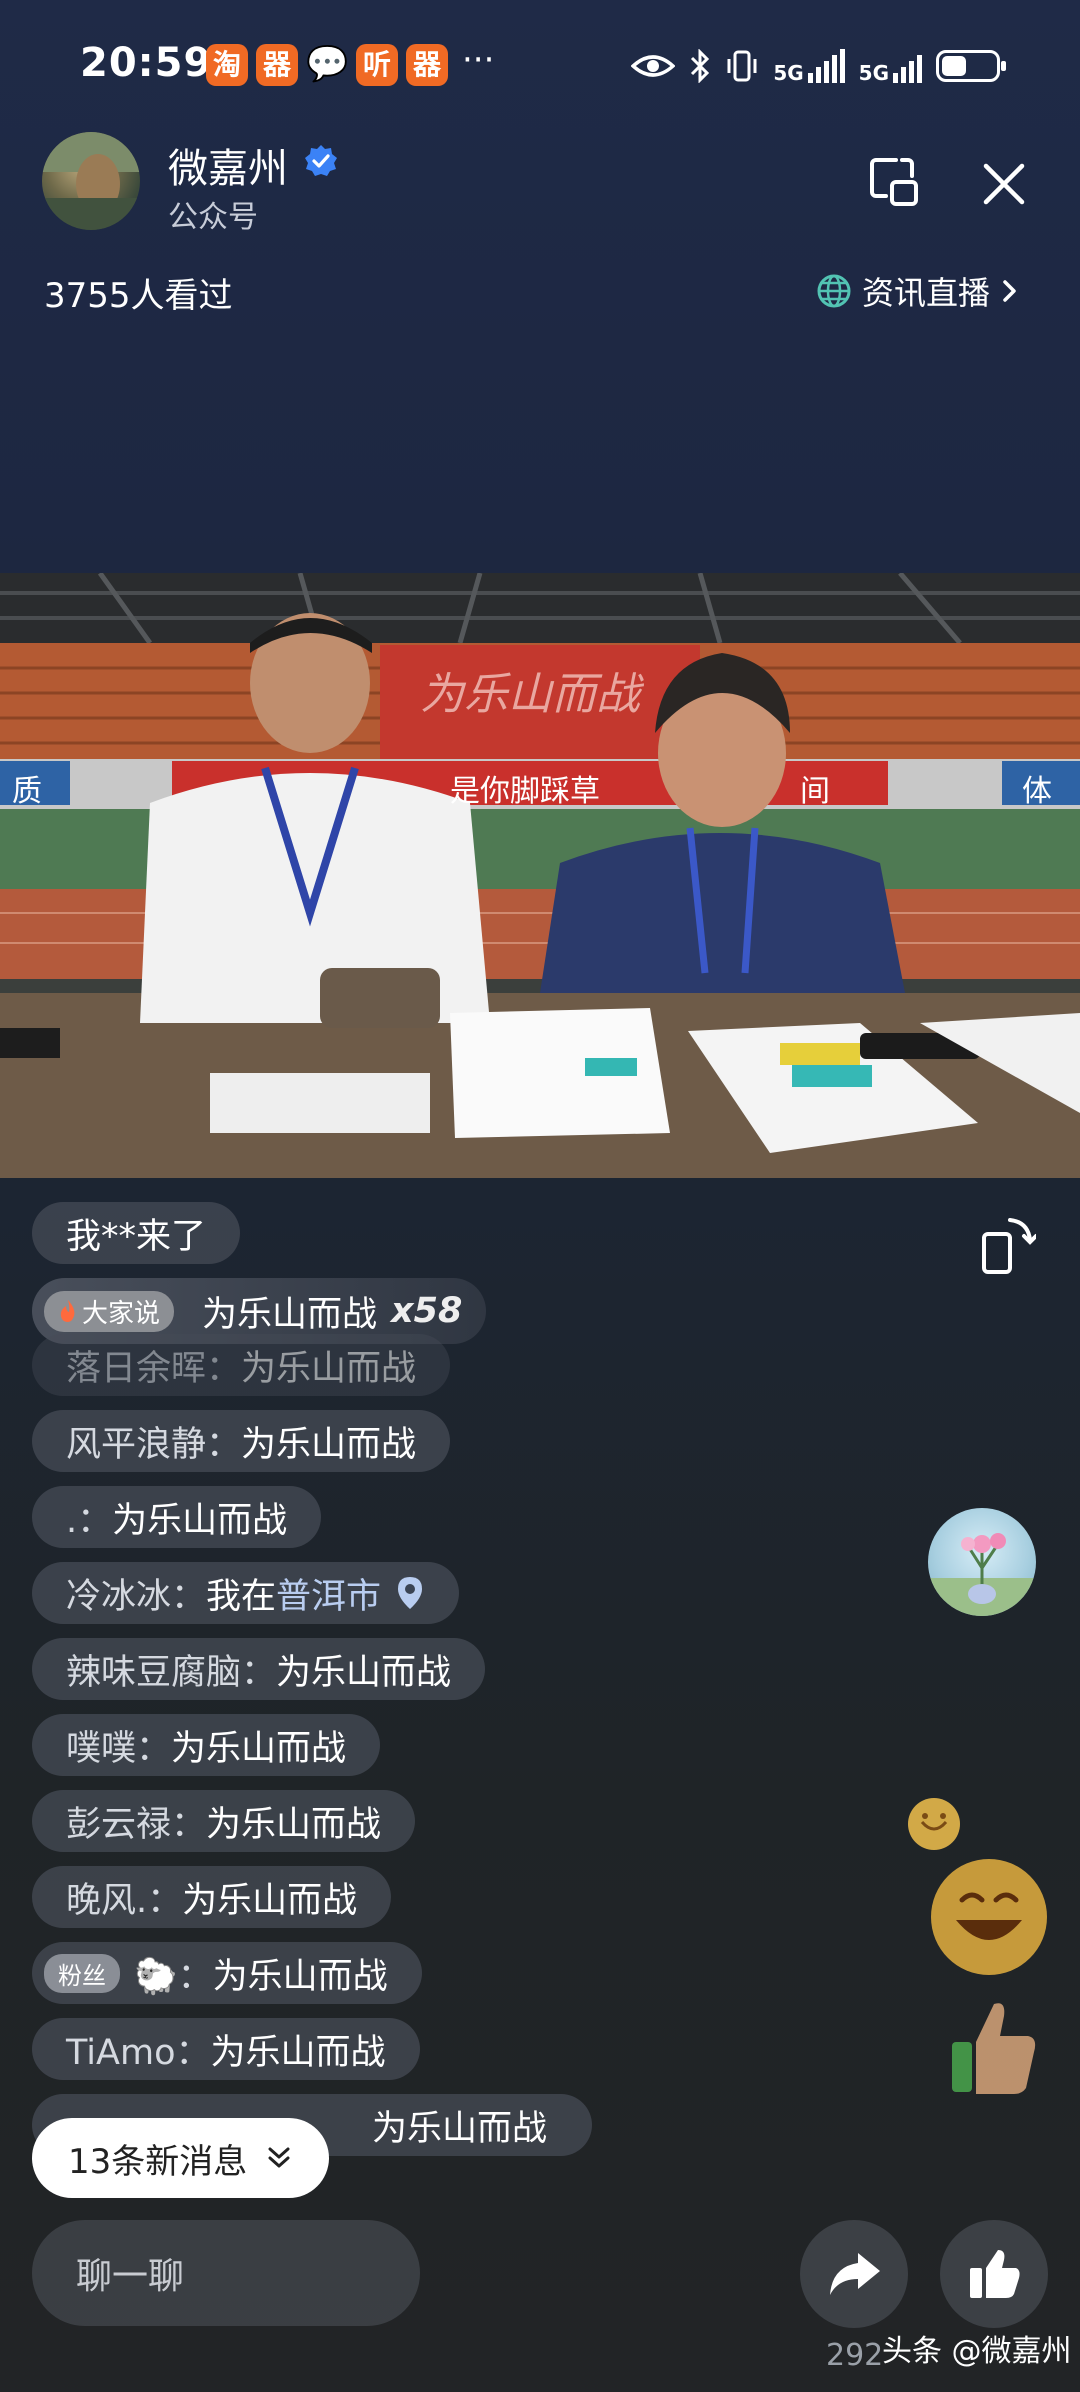 The image size is (1080, 2392). I want to click on picture-in-picture-icon, so click(894, 182).